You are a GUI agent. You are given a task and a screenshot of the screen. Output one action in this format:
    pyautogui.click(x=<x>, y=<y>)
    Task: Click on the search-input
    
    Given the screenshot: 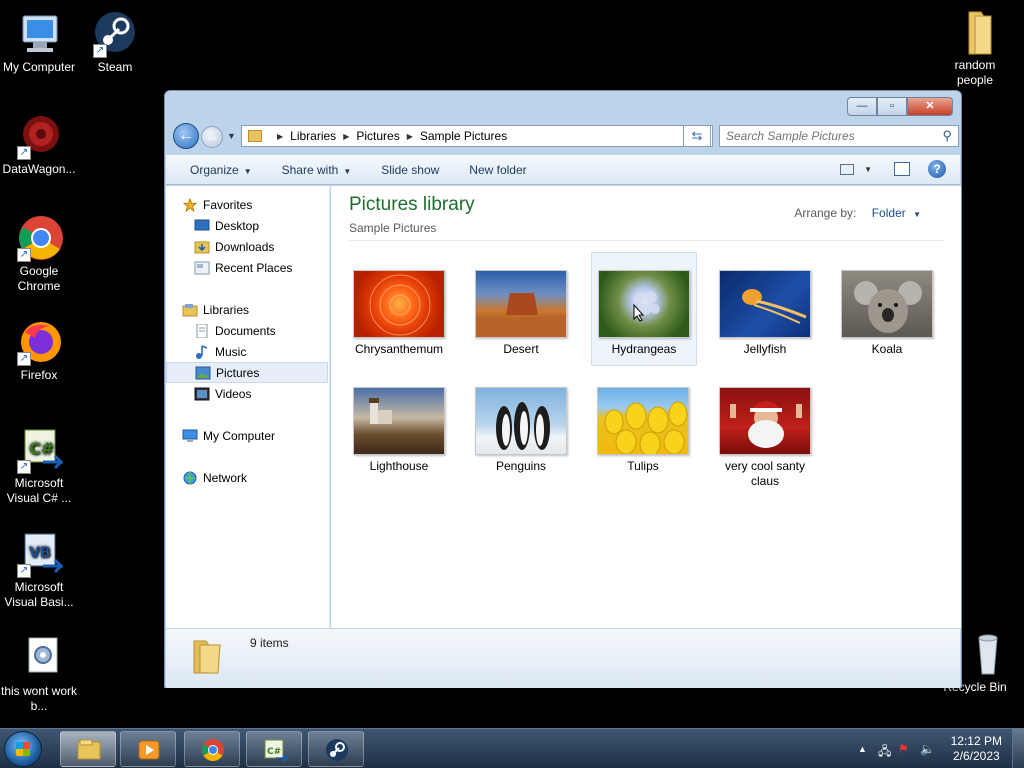 What is the action you would take?
    pyautogui.click(x=831, y=136)
    